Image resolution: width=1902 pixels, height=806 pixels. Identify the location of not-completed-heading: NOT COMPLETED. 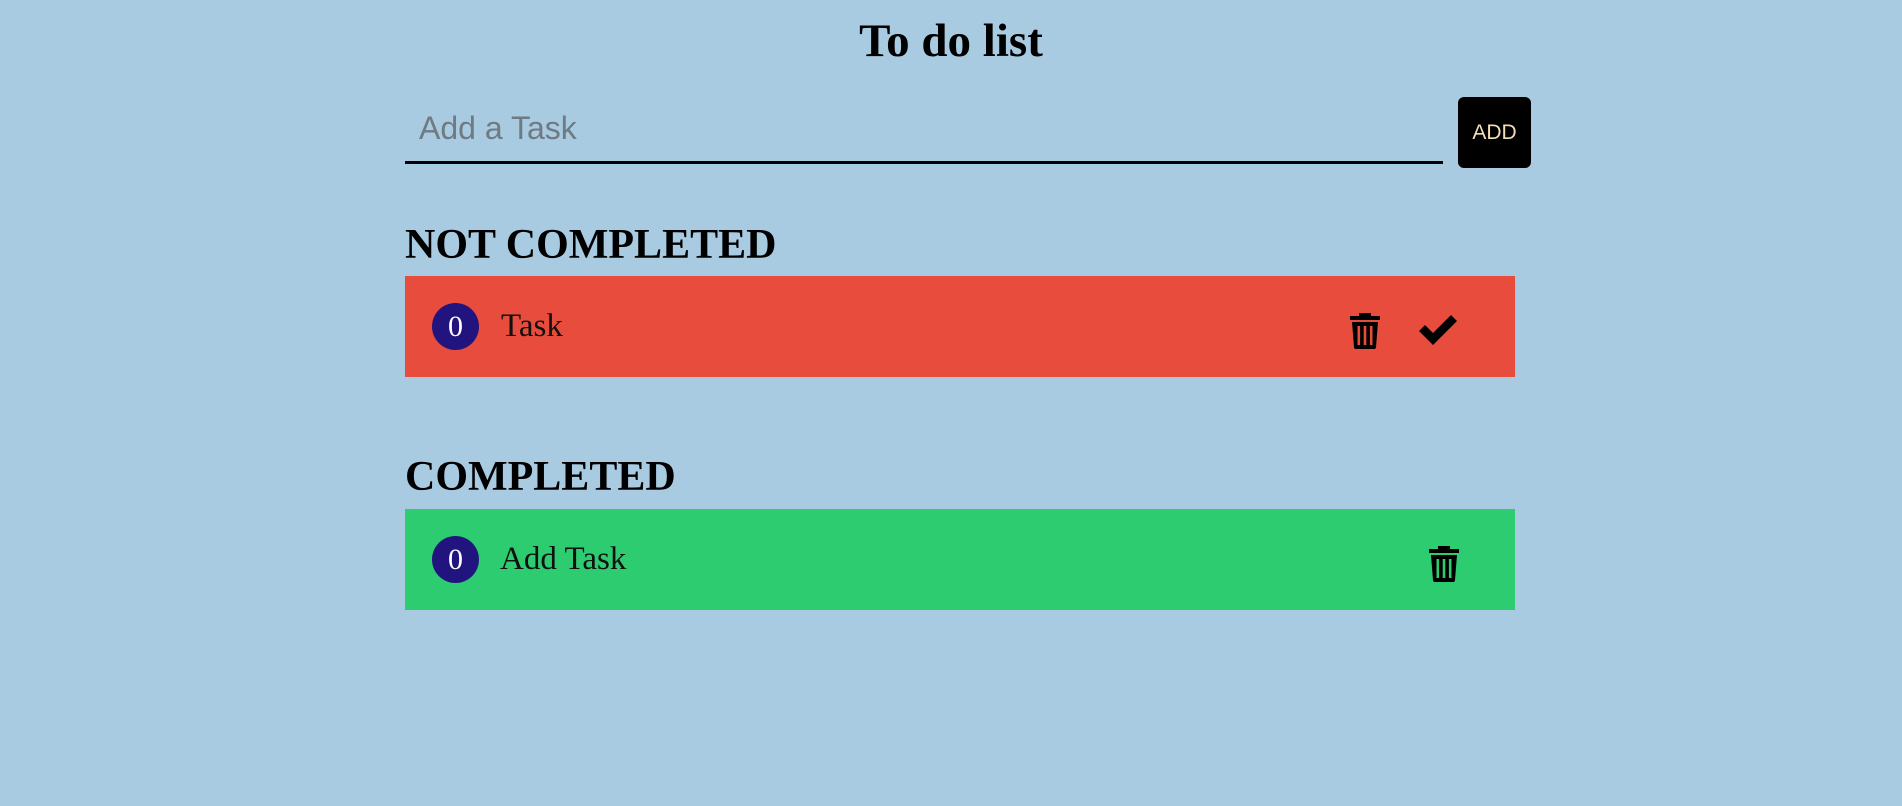
(591, 245).